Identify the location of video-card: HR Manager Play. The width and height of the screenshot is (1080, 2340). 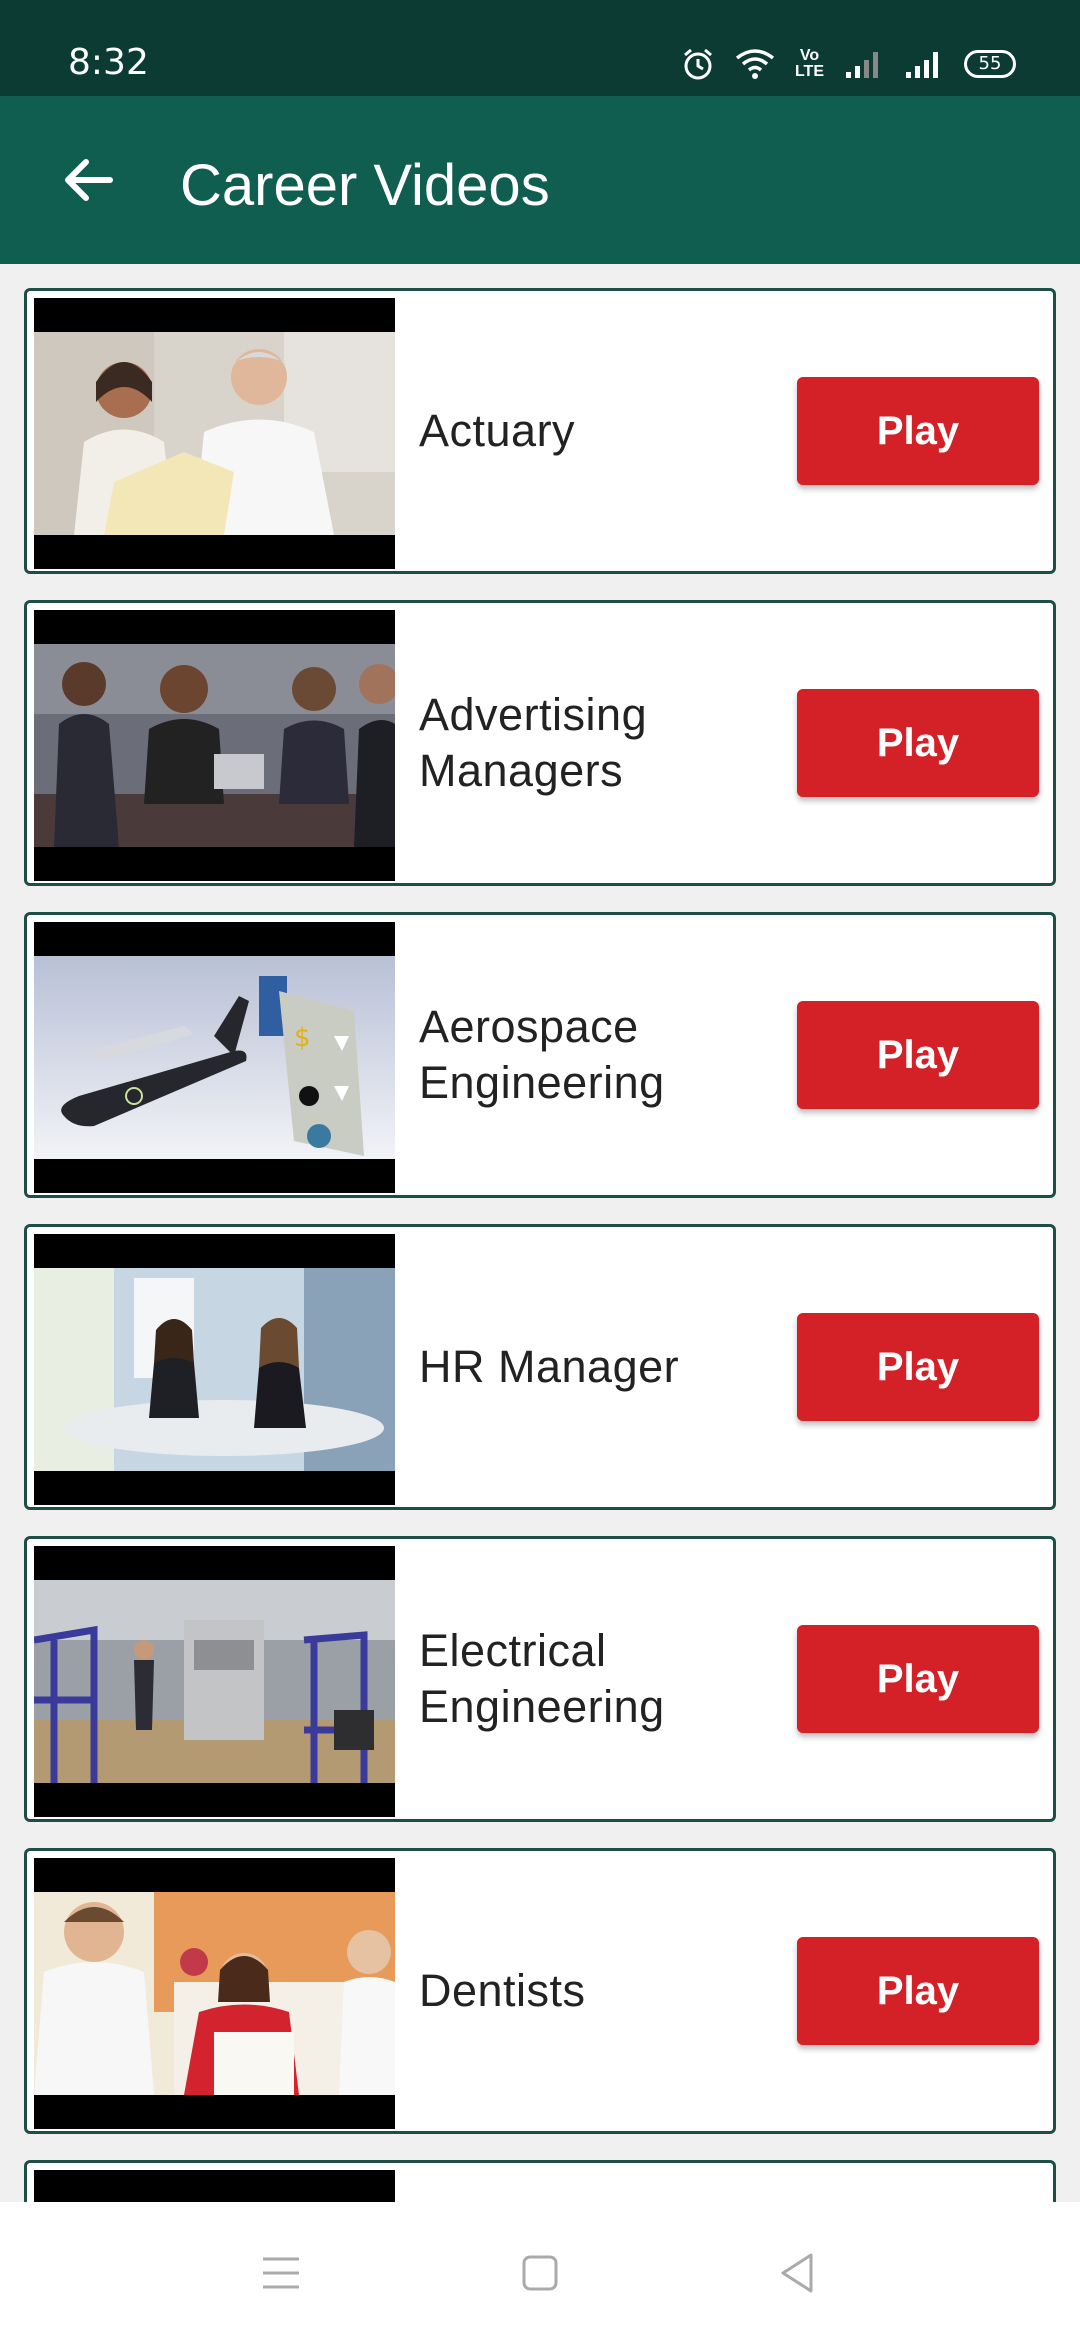
(540, 1367).